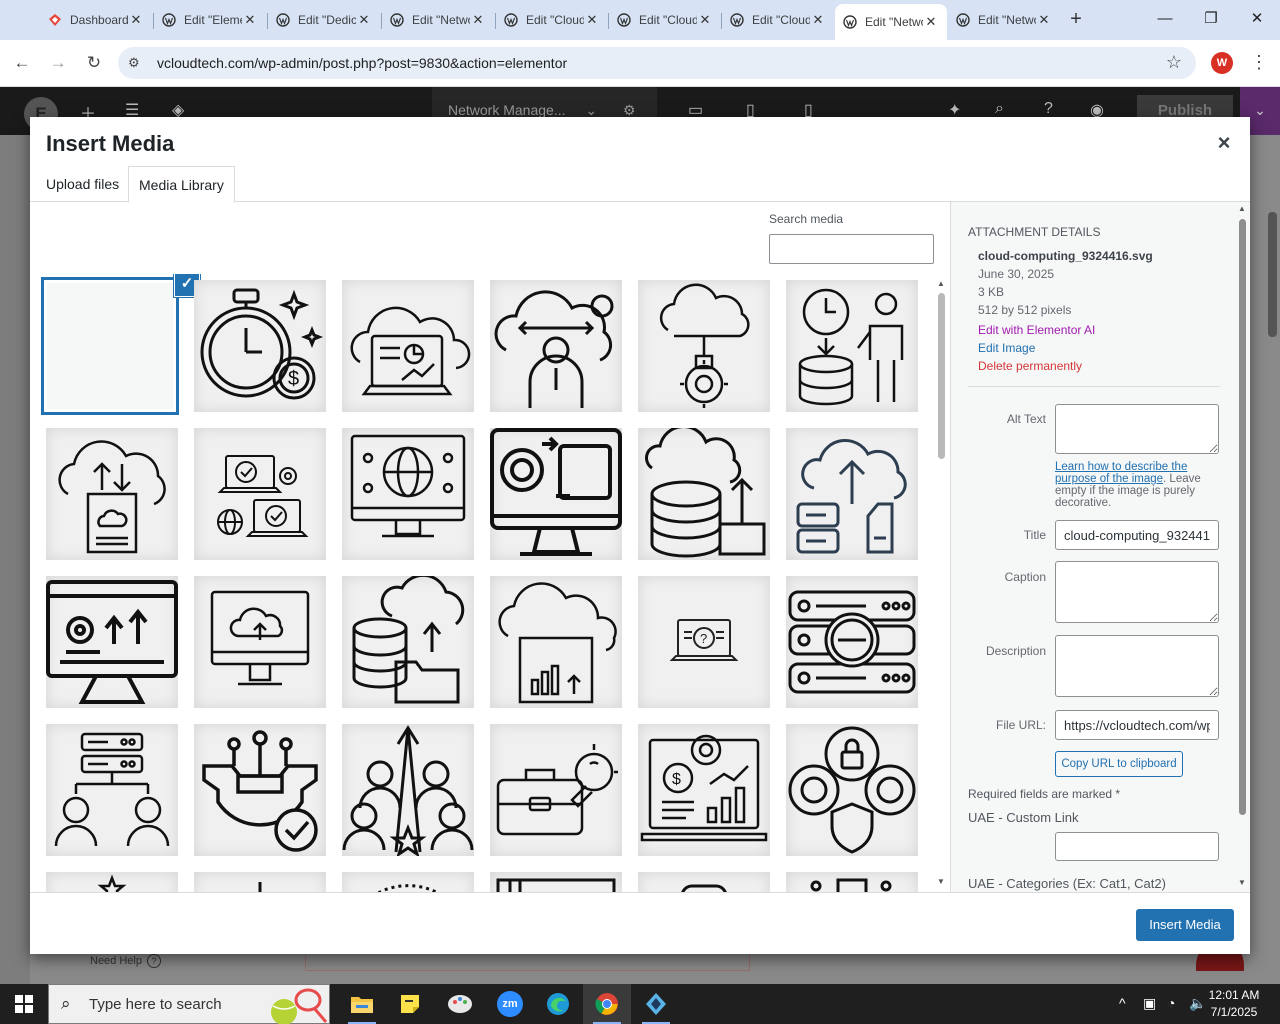  Describe the element at coordinates (704, 642) in the screenshot. I see `media-item: ?` at that location.